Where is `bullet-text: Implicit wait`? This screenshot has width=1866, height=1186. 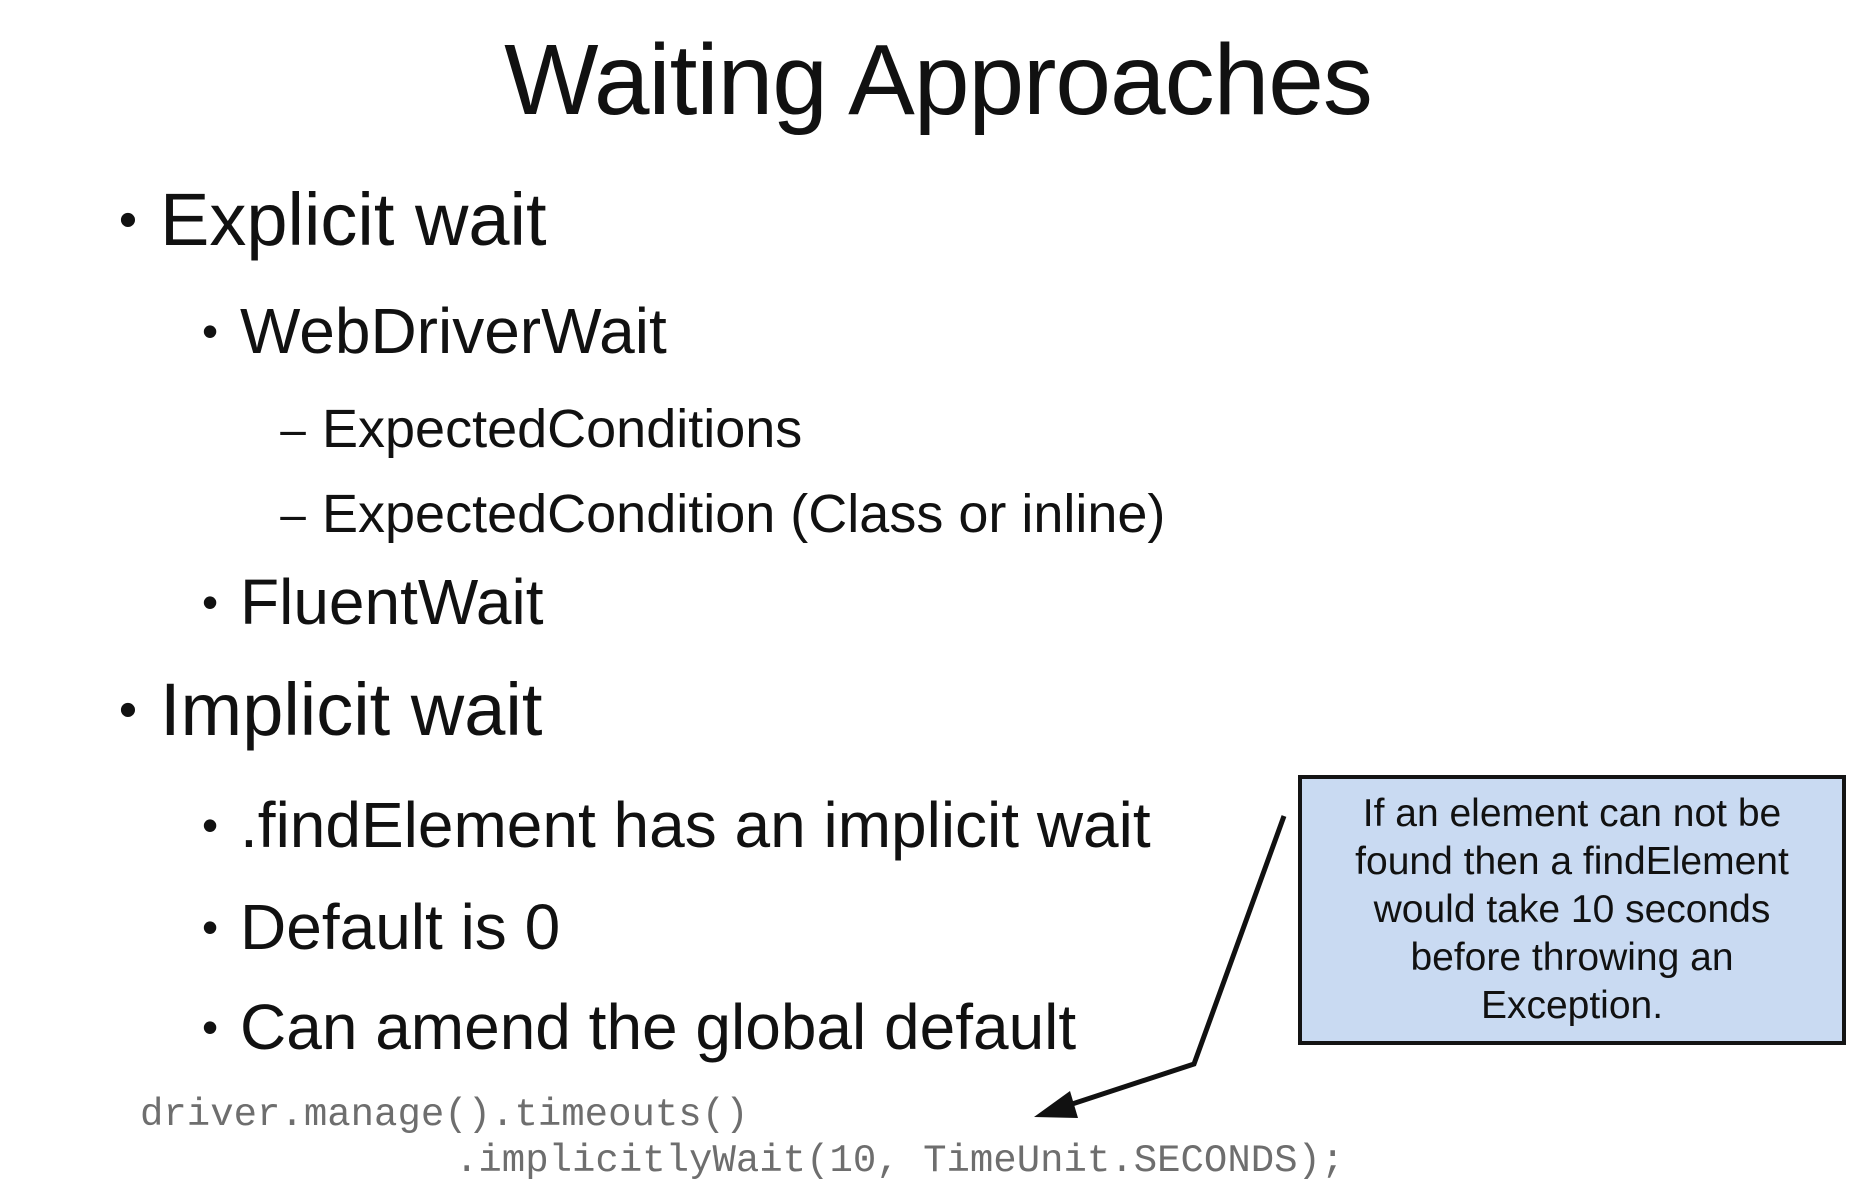
bullet-text: Implicit wait is located at coordinates (351, 709).